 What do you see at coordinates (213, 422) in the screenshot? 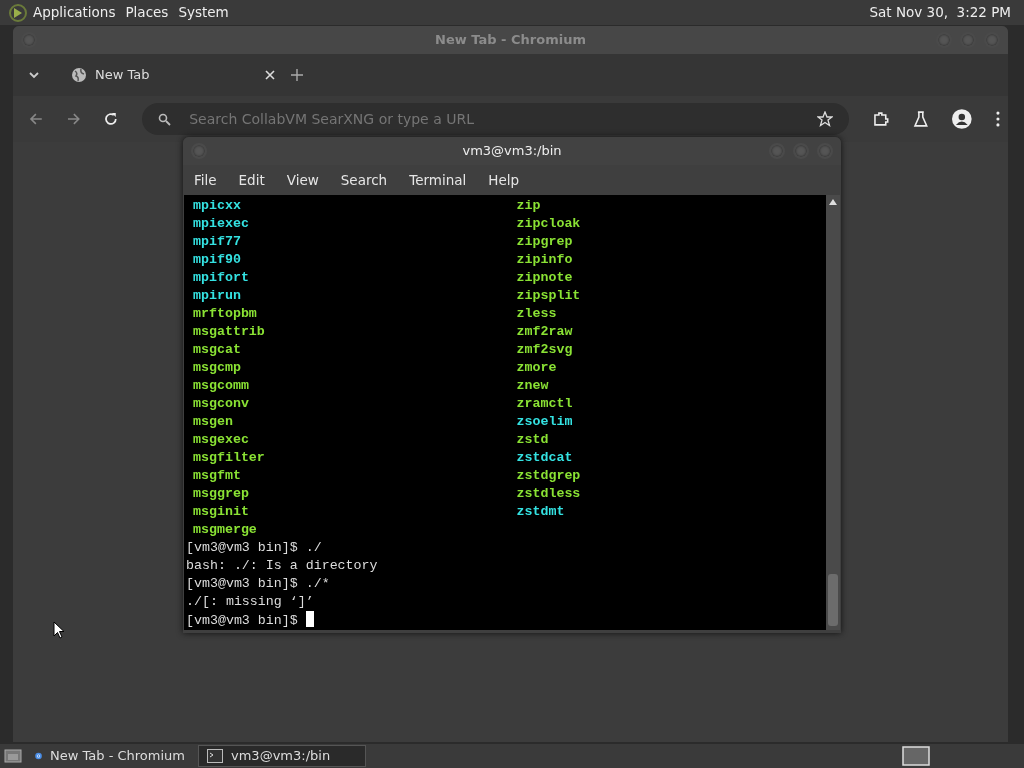
I see `file-name: msgen` at bounding box center [213, 422].